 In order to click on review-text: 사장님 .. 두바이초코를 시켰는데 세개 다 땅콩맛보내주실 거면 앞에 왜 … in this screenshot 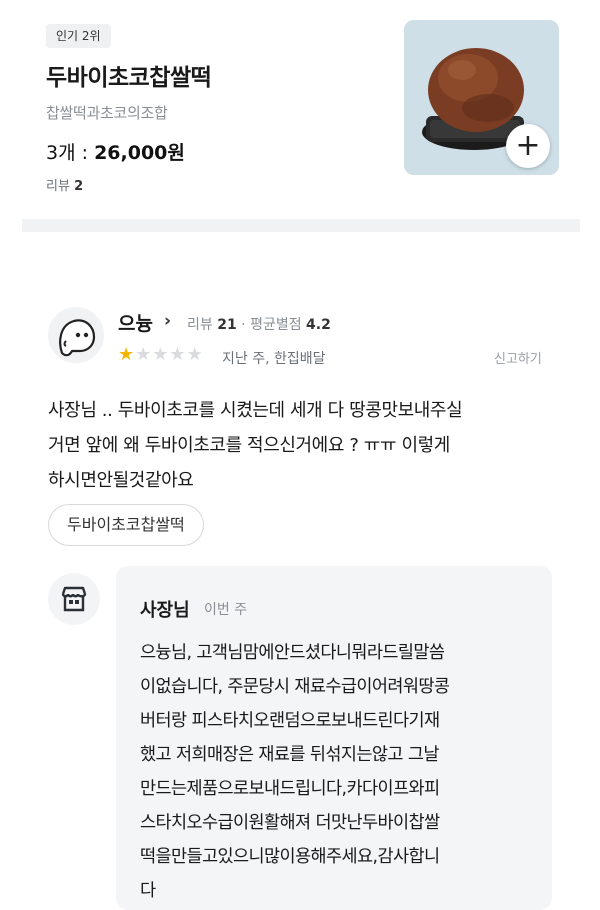, I will do `click(313, 445)`.